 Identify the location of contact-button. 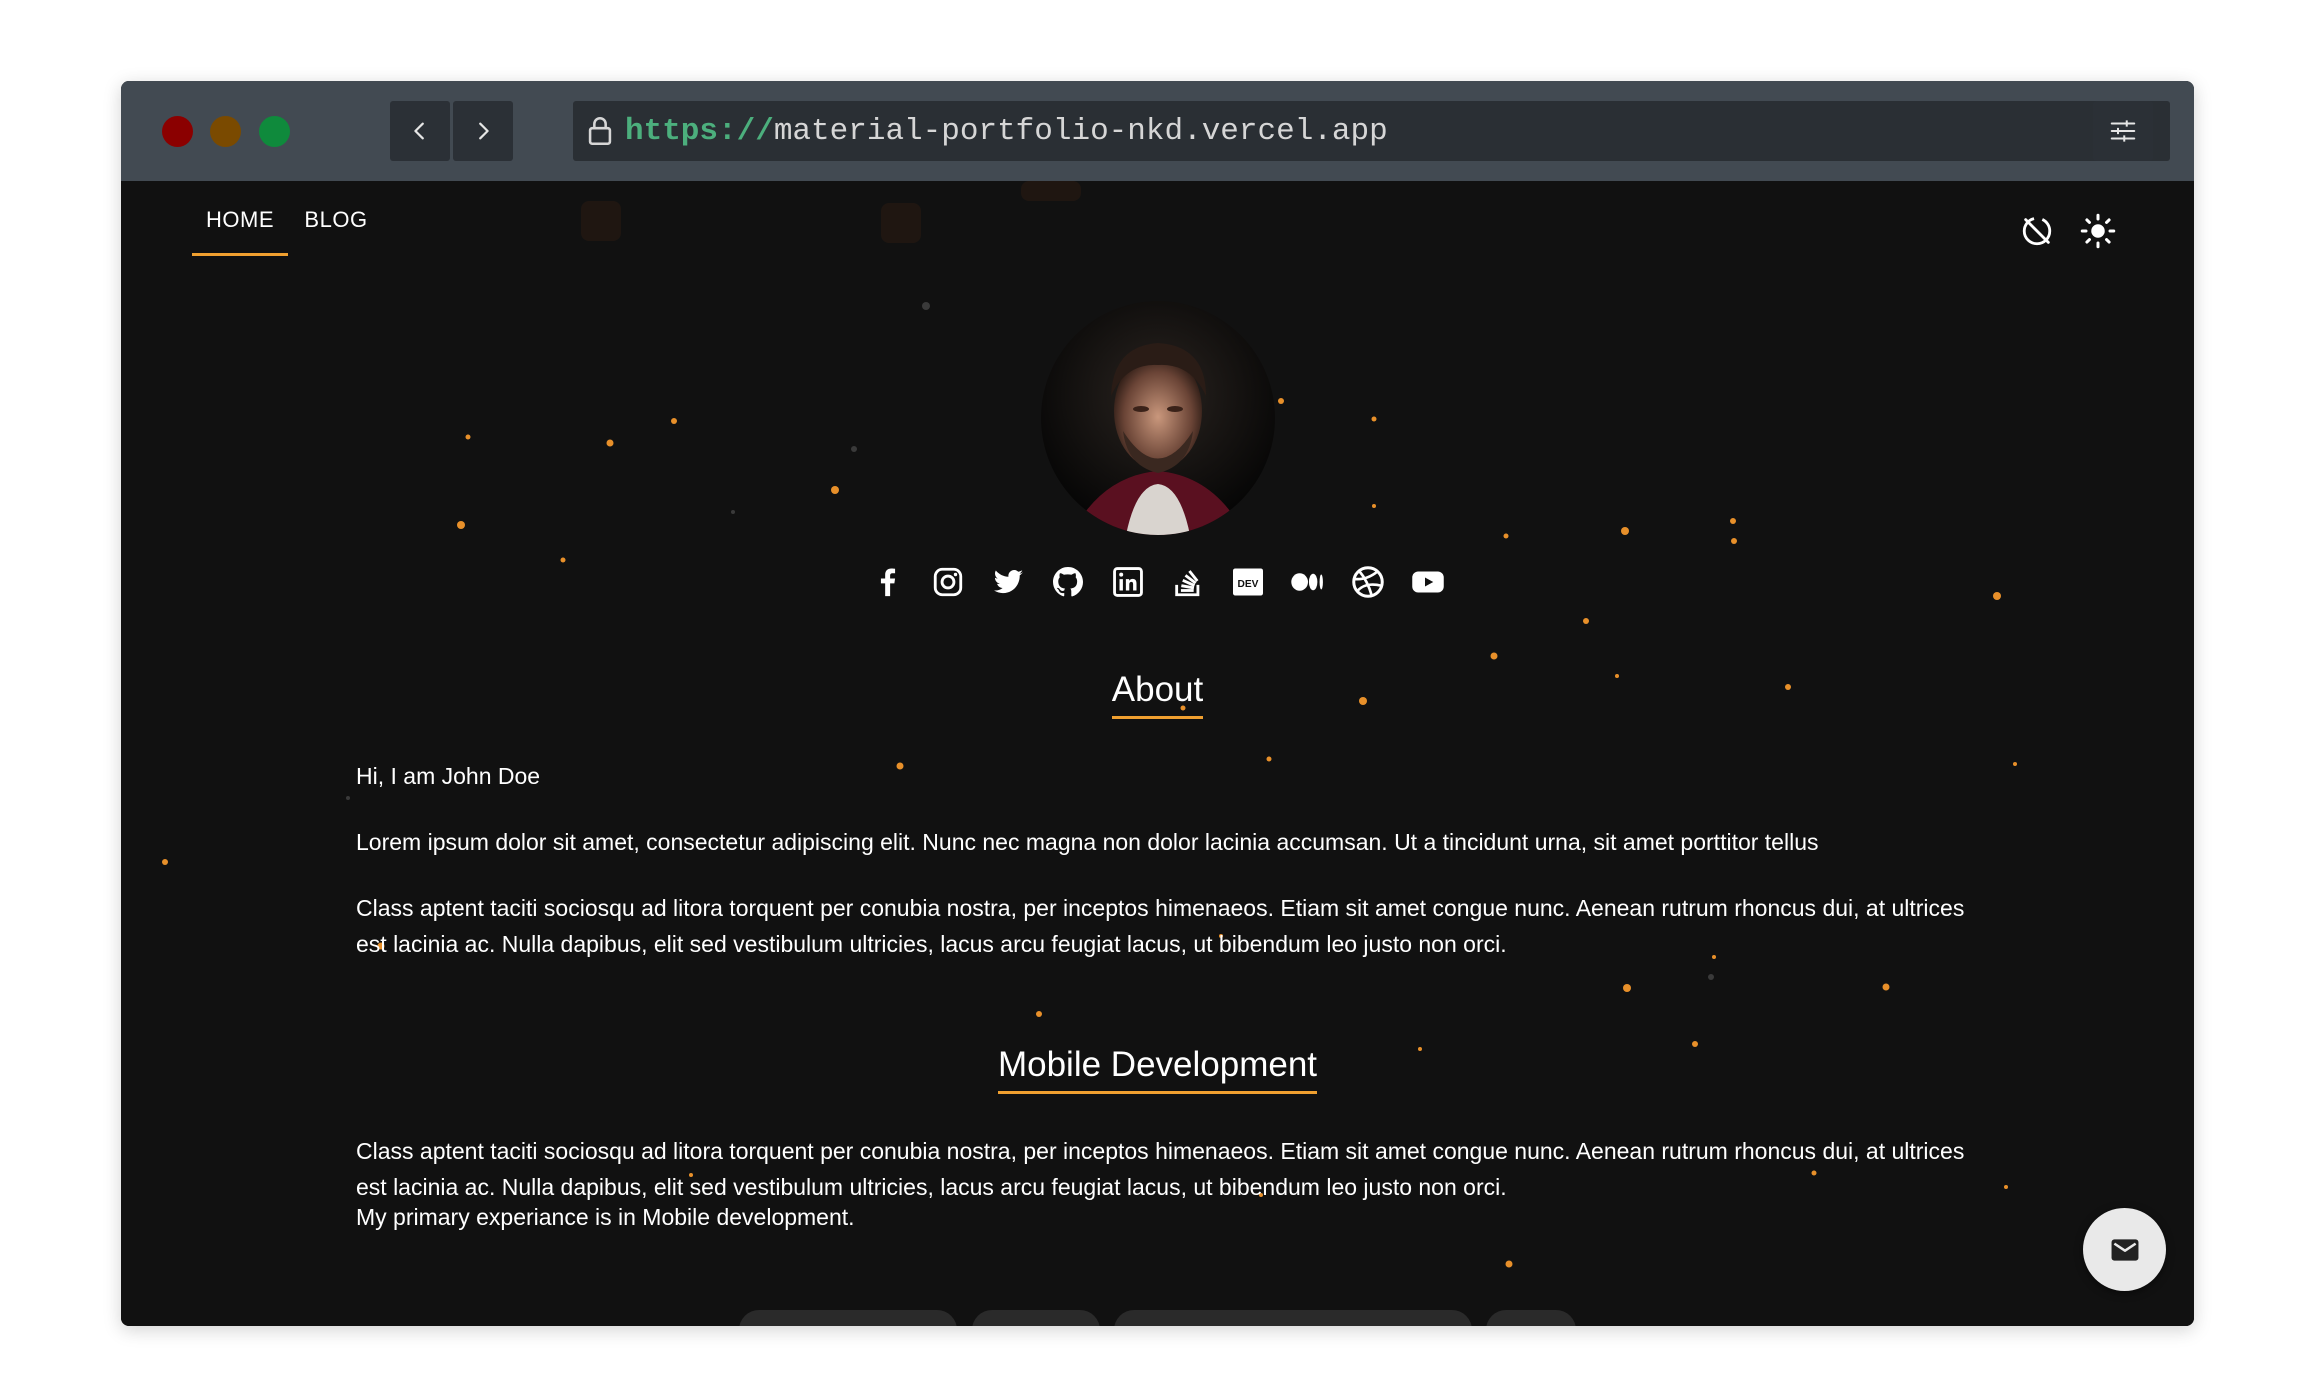
(2124, 1249).